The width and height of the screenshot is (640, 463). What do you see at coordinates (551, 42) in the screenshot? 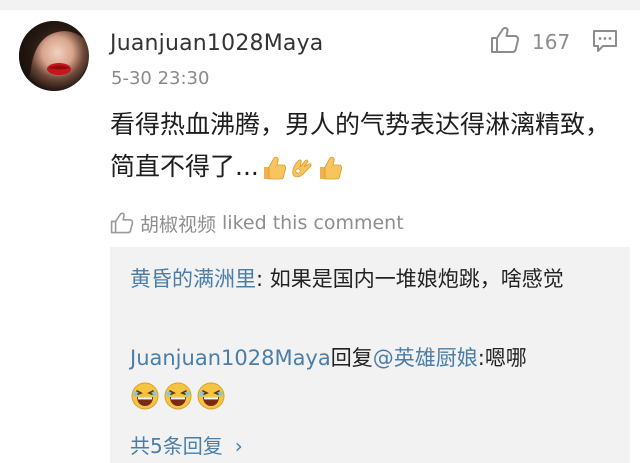
I see `like-count: 167` at bounding box center [551, 42].